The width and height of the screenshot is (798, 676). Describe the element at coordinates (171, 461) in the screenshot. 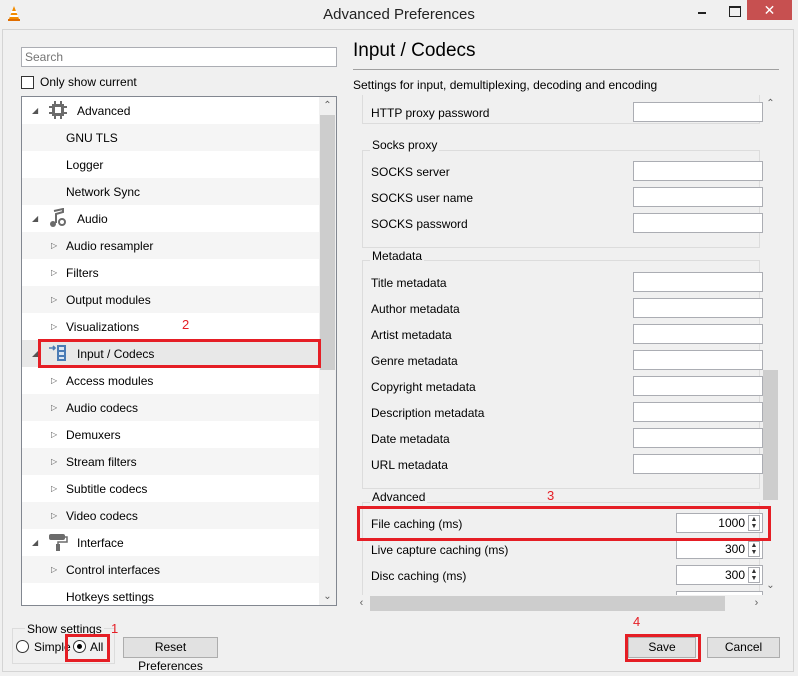

I see `tree-item-stream-filters: ▷ Stream filters` at that location.